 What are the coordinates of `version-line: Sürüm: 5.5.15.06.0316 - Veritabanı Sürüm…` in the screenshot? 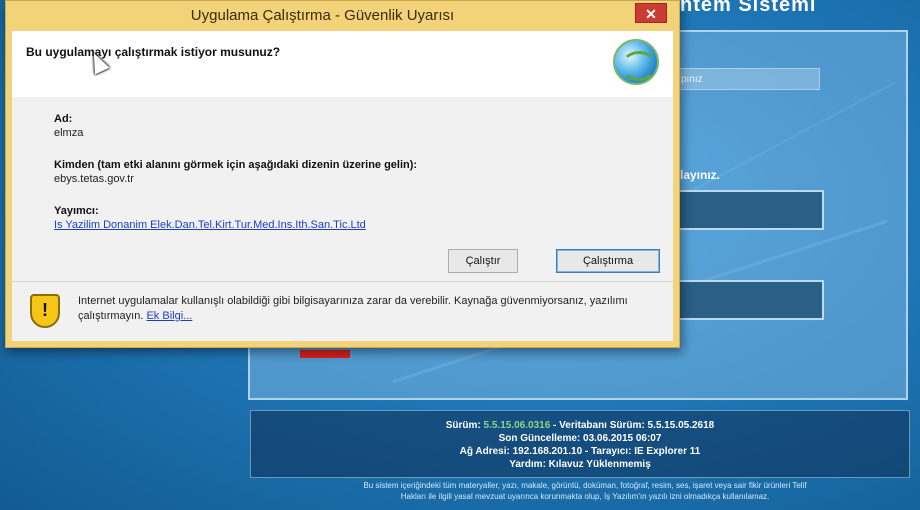 It's located at (580, 425).